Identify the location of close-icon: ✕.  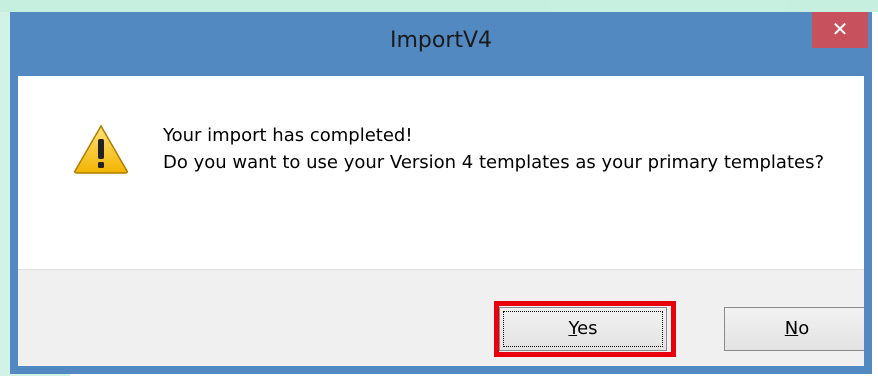
(840, 29).